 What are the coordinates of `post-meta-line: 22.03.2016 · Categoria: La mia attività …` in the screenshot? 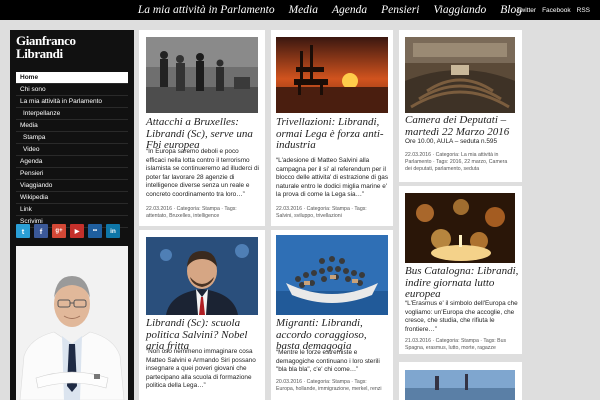 It's located at (452, 155).